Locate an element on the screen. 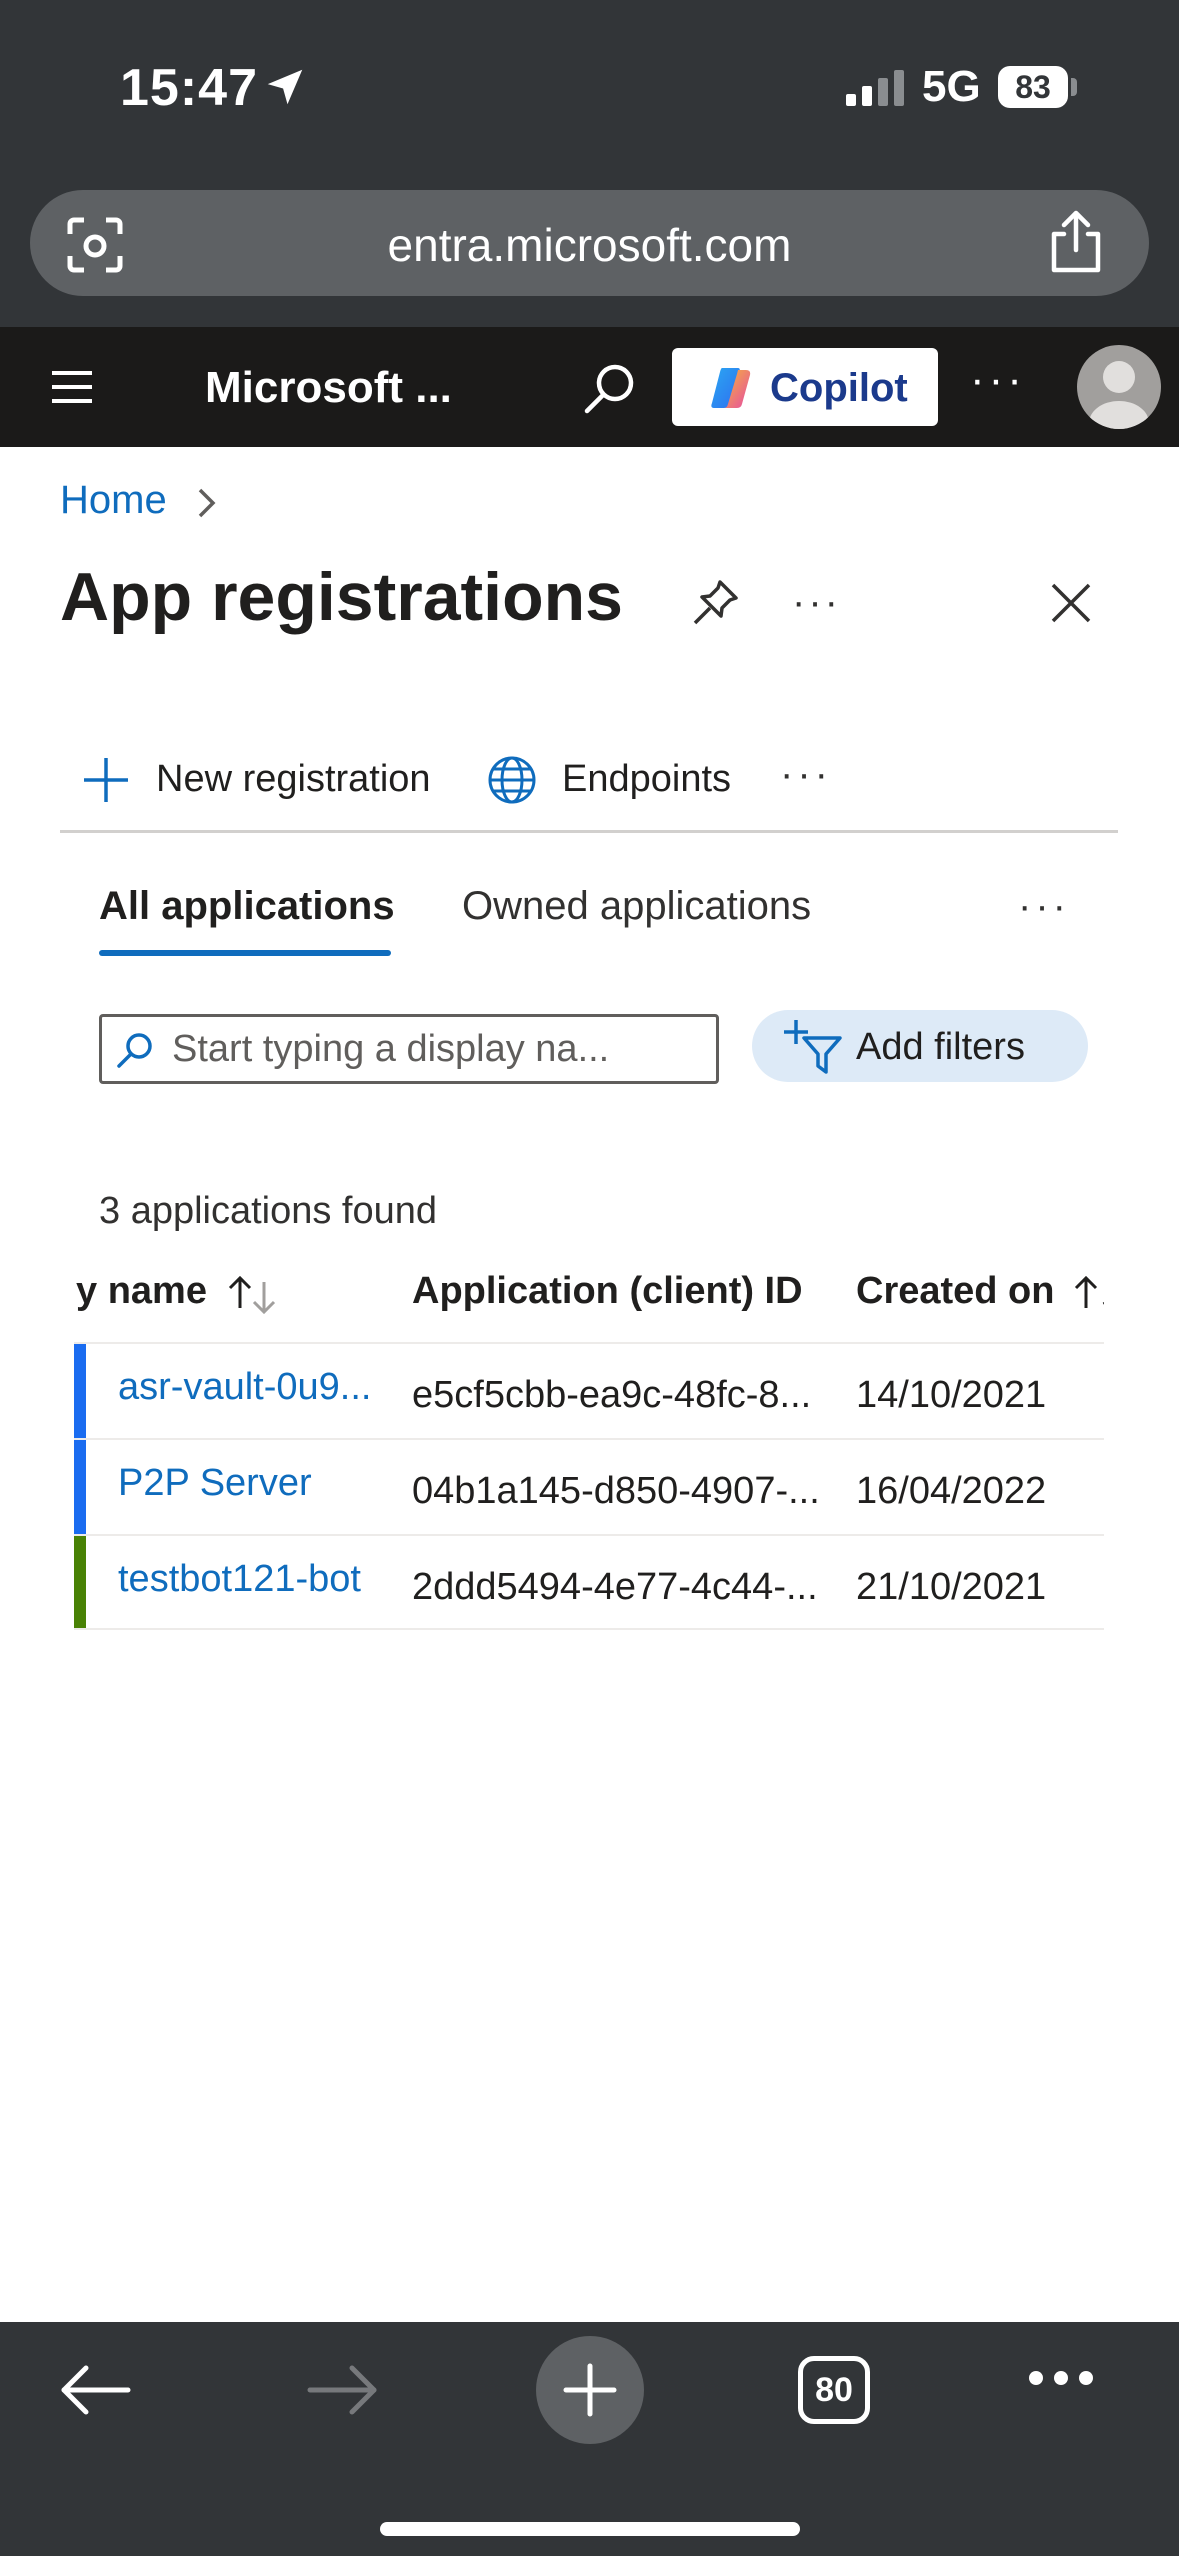 This screenshot has width=1179, height=2556. app-name-link: P2P Server is located at coordinates (215, 1483).